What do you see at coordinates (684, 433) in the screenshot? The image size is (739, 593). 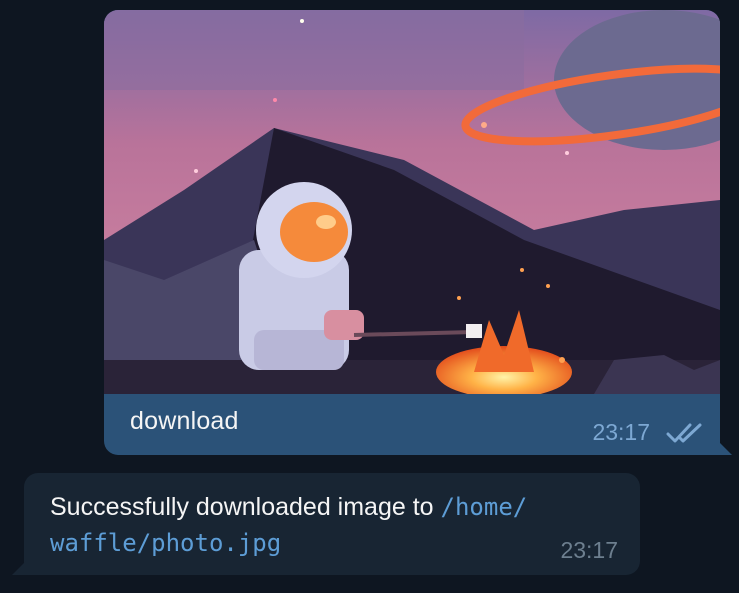 I see `double-check-icon` at bounding box center [684, 433].